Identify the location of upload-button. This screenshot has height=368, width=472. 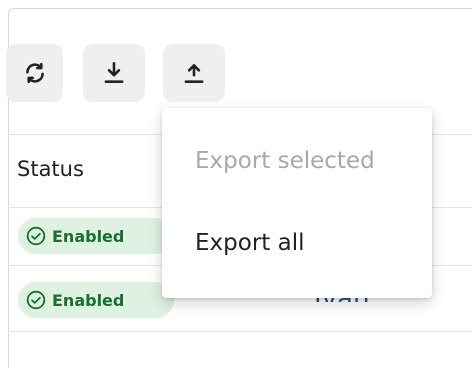
(194, 73).